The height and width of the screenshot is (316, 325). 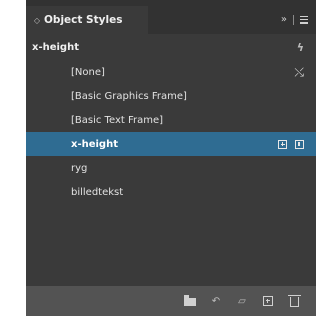 What do you see at coordinates (117, 120) in the screenshot?
I see `list-item-label: [Basic Text Frame]` at bounding box center [117, 120].